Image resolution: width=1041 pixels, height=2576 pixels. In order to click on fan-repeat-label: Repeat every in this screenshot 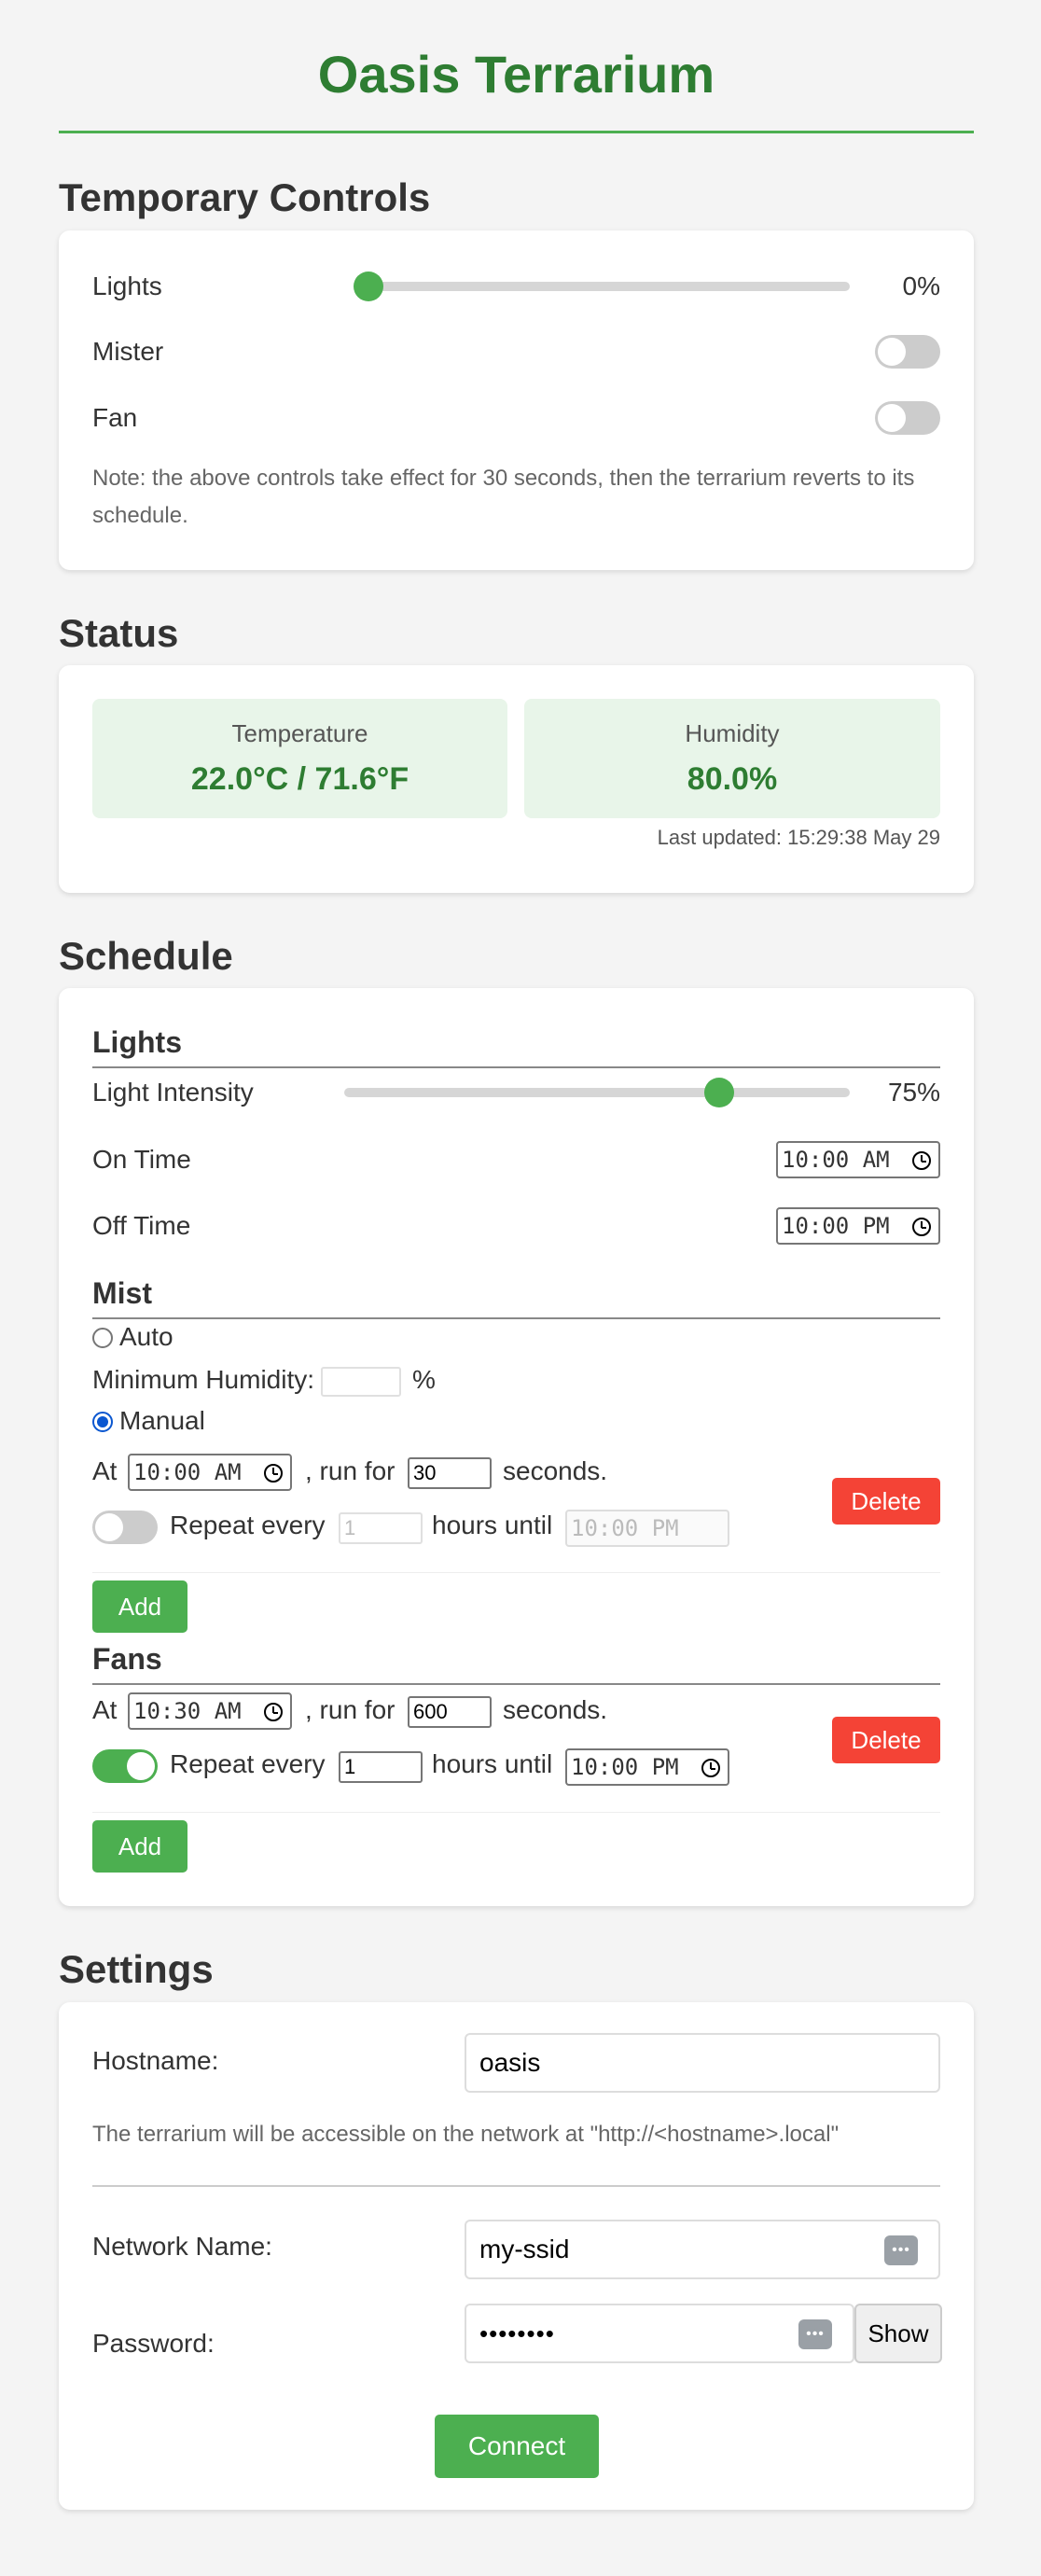, I will do `click(248, 1763)`.